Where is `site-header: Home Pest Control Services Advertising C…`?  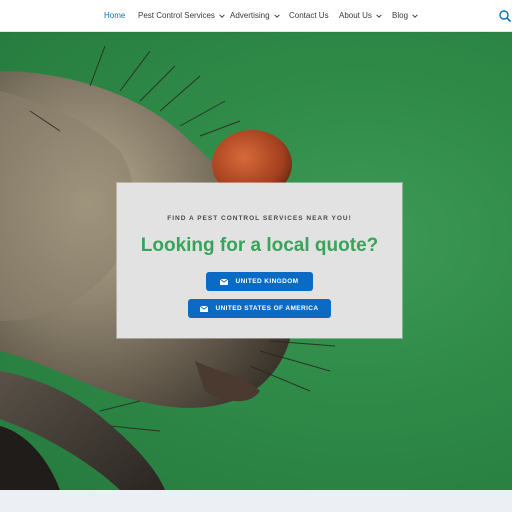
site-header: Home Pest Control Services Advertising C… is located at coordinates (256, 16).